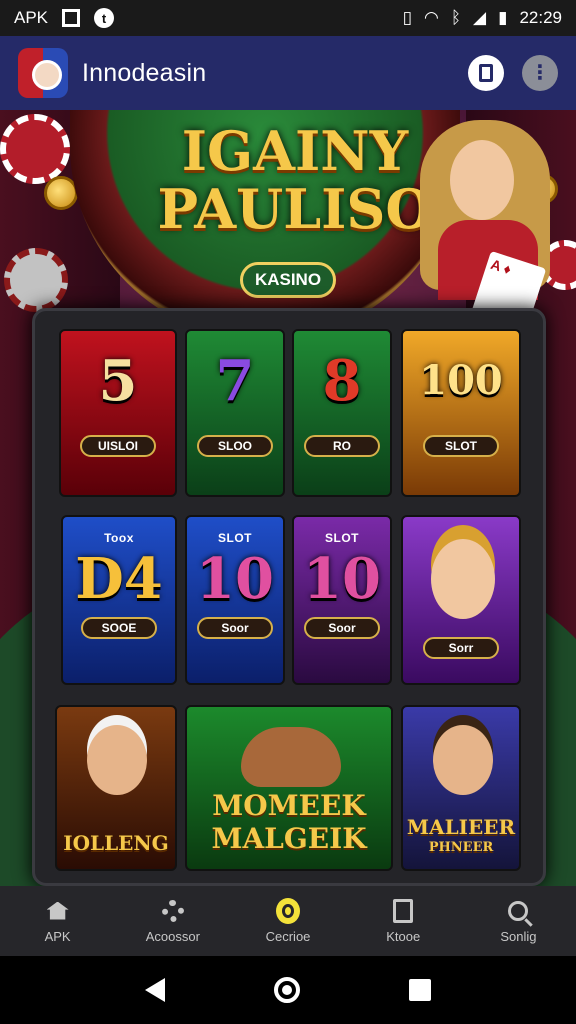  Describe the element at coordinates (235, 381) in the screenshot. I see `game-number: 7` at that location.